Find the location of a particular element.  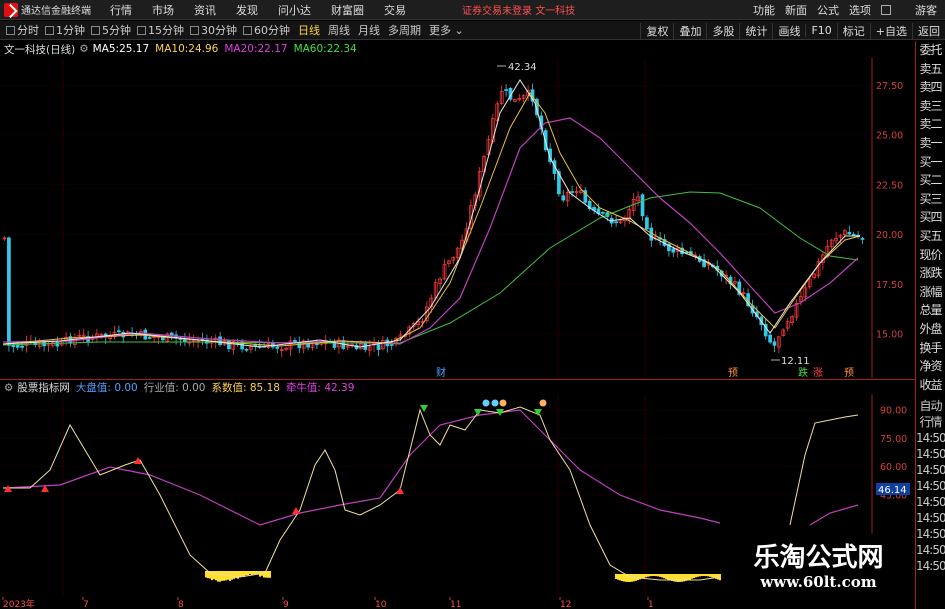

btn-duogu: 多股 is located at coordinates (722, 31).